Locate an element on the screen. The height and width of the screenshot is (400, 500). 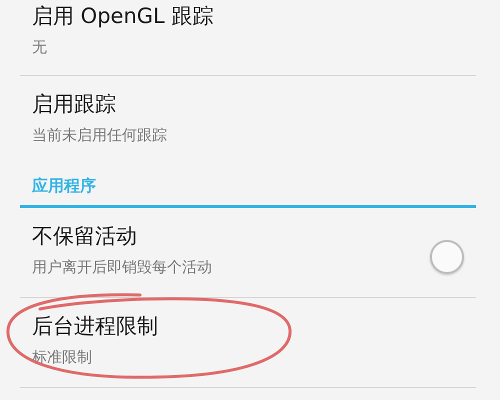
toggle-switch is located at coordinates (447, 257).